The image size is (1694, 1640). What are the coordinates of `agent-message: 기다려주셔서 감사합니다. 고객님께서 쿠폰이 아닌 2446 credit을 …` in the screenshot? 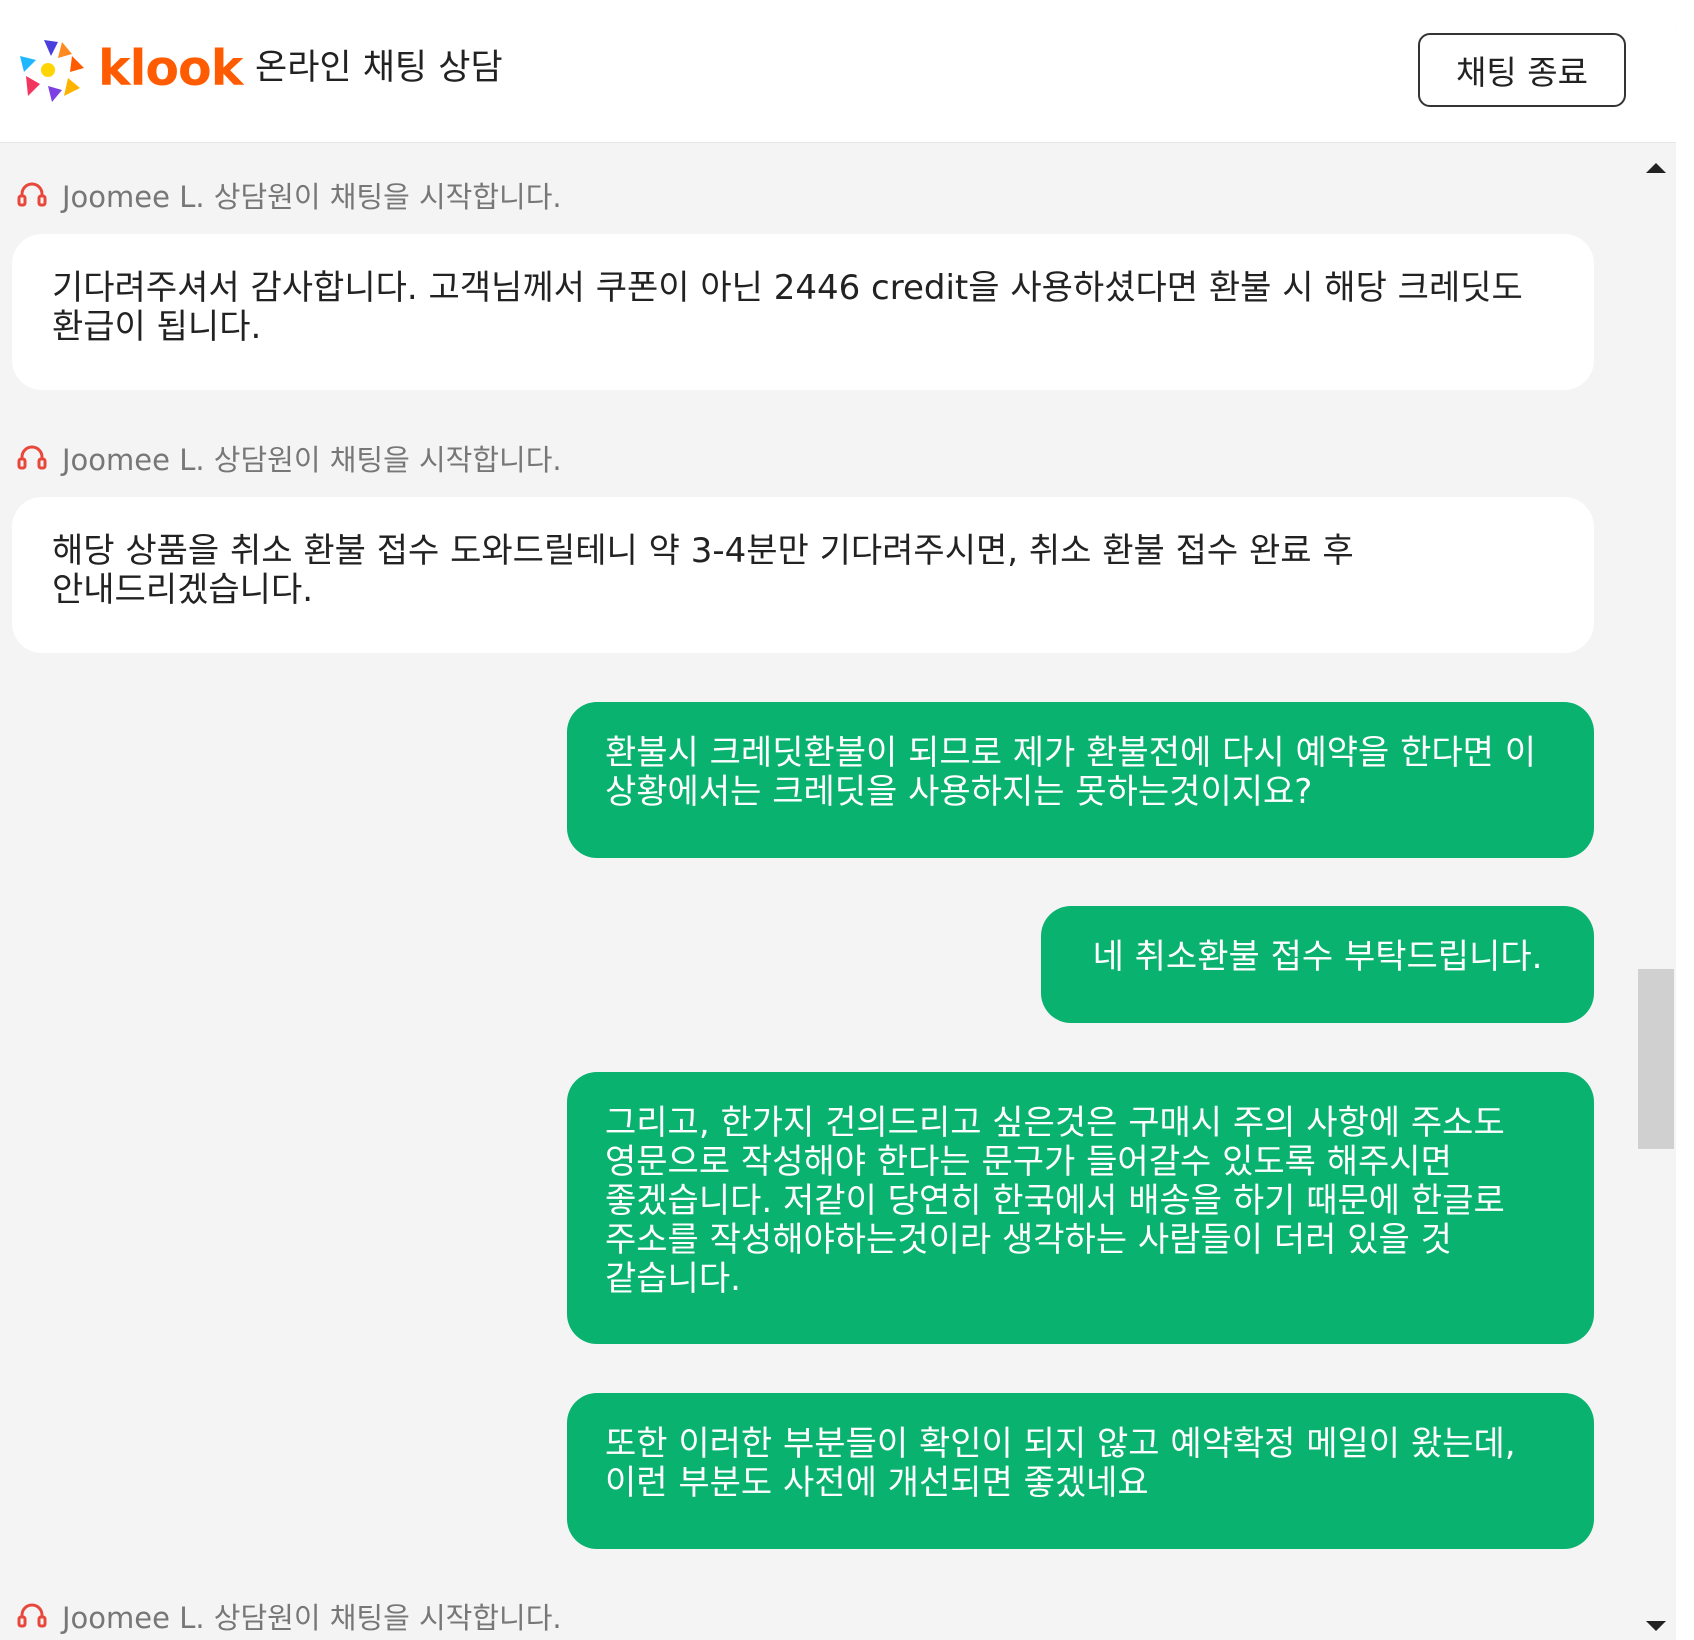 It's located at (803, 312).